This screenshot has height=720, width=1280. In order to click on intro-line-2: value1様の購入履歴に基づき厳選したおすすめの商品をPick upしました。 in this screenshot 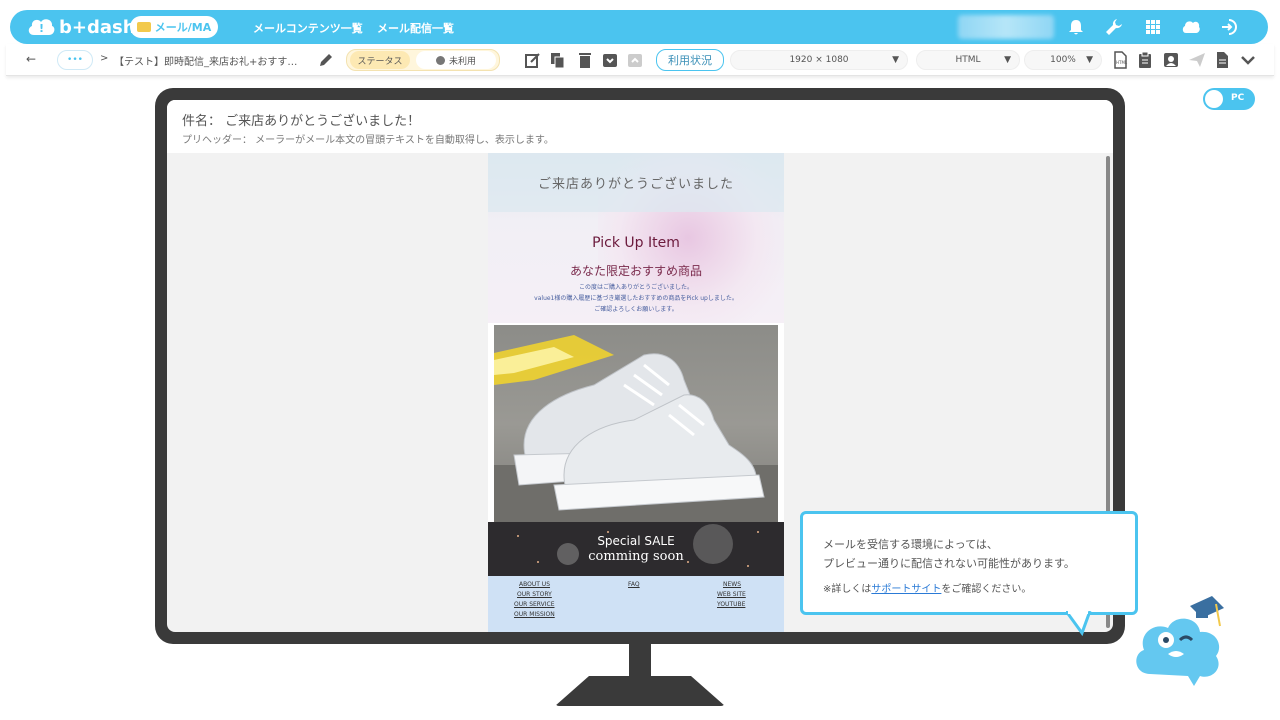, I will do `click(636, 298)`.